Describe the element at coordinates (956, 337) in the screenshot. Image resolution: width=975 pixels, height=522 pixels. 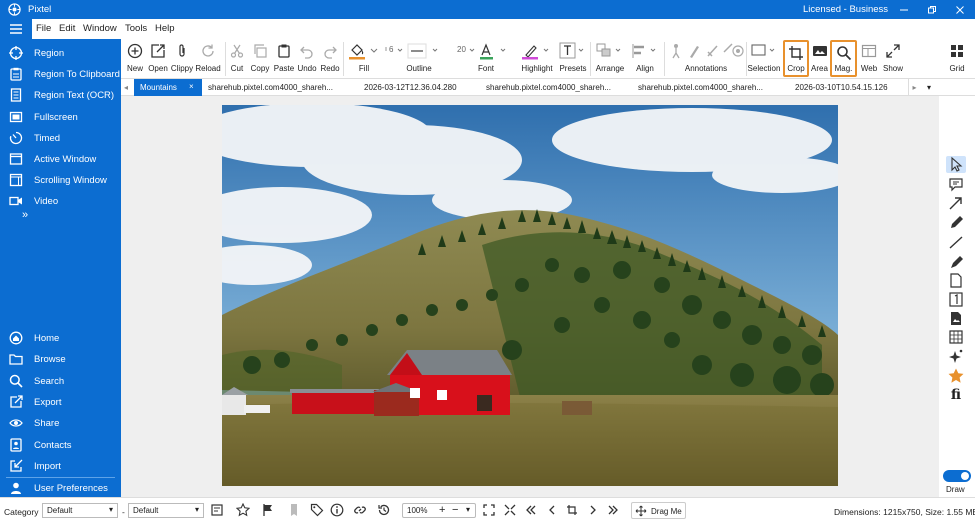
I see `blur-tool-button` at that location.